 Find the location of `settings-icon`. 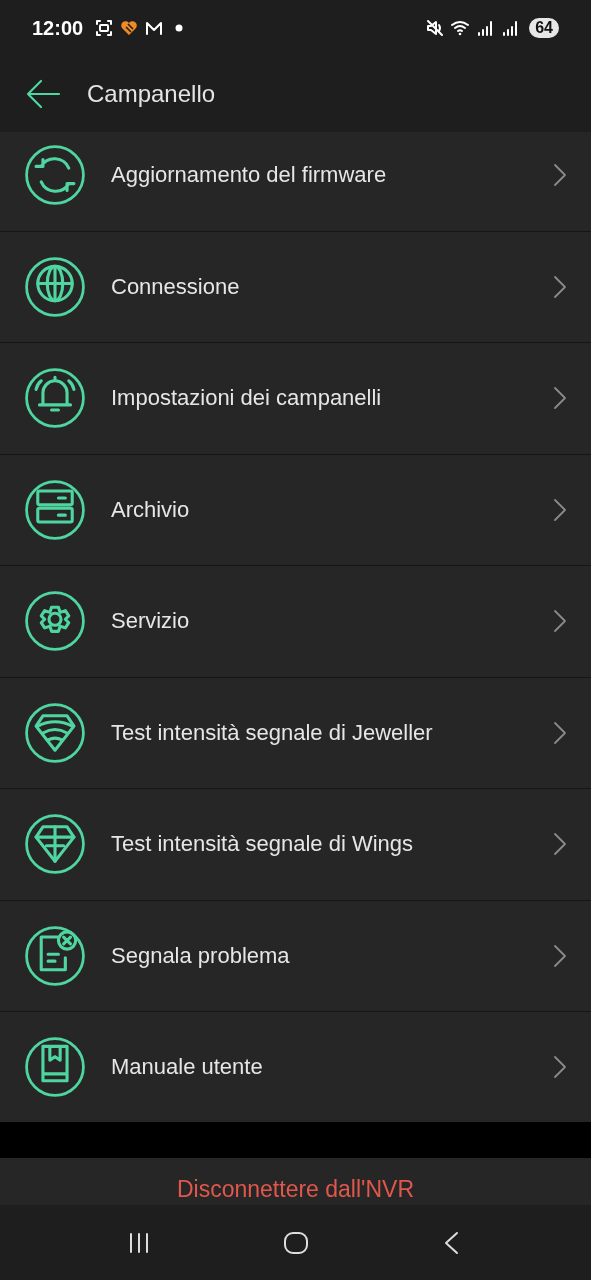

settings-icon is located at coordinates (55, 621).